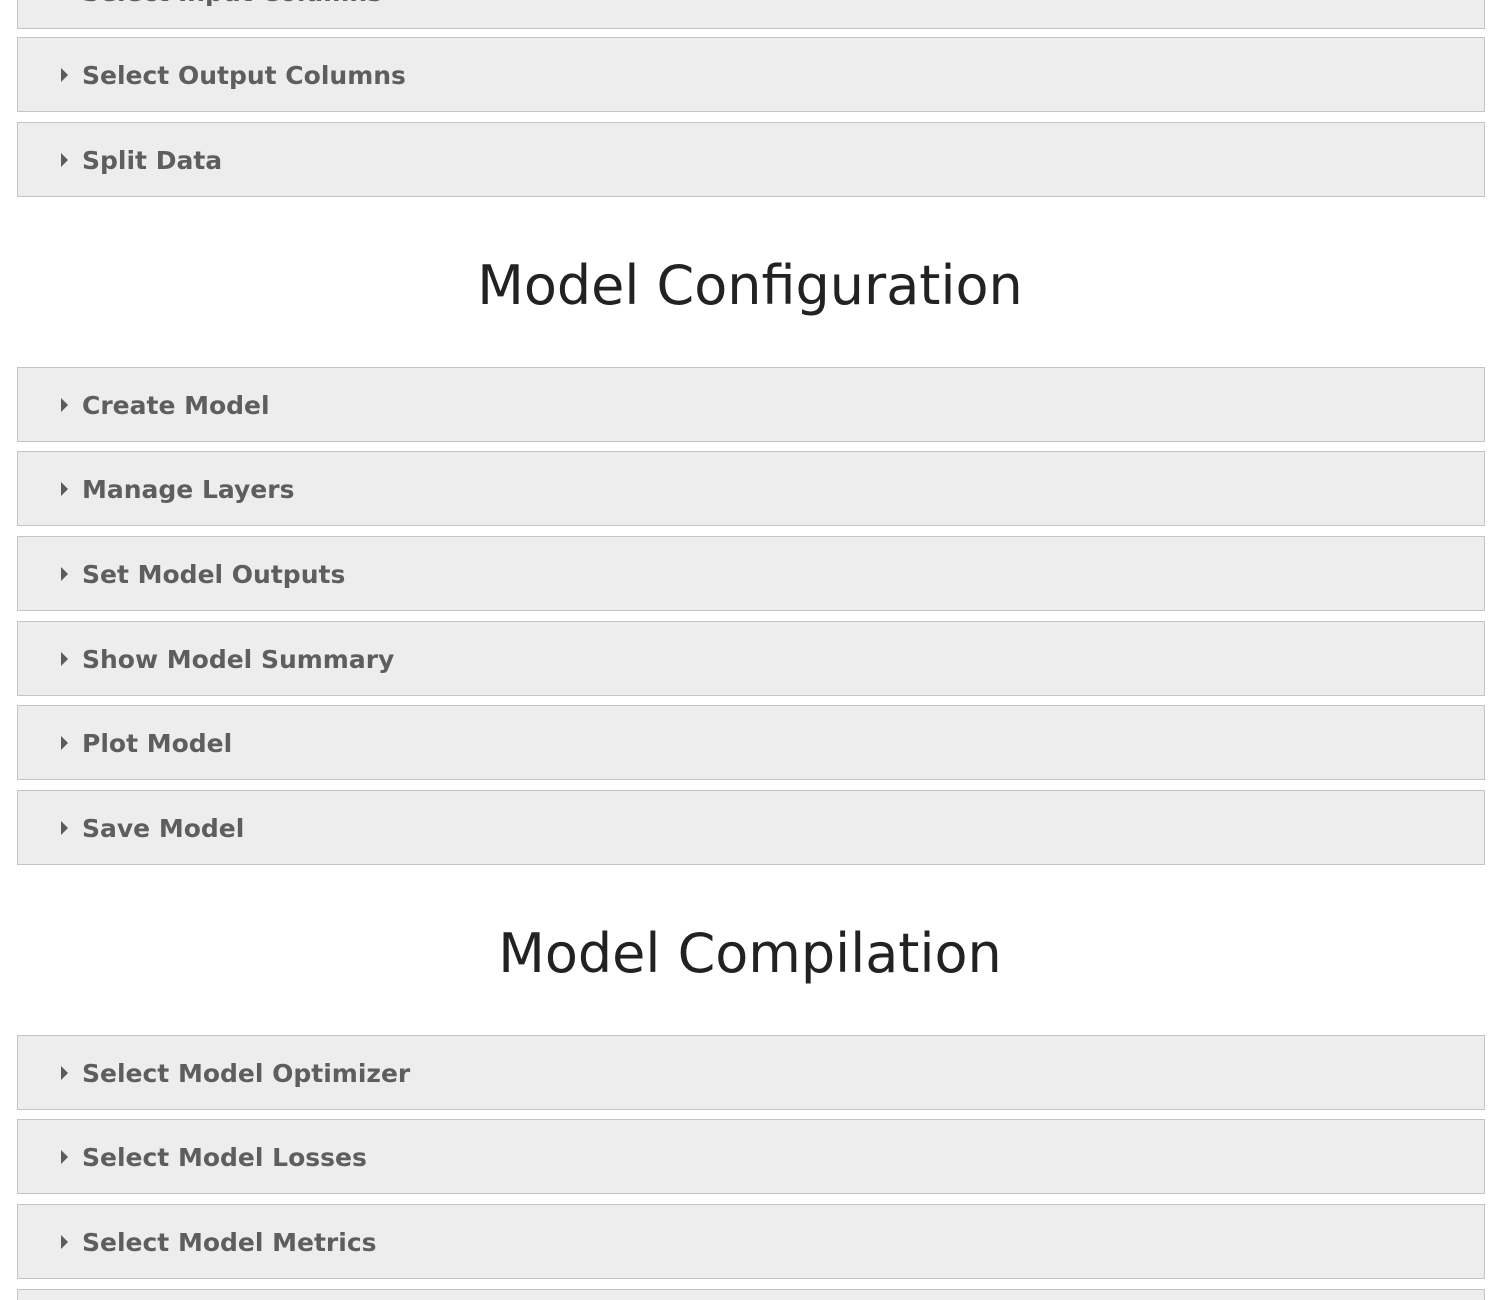 The height and width of the screenshot is (1300, 1500). Describe the element at coordinates (751, 827) in the screenshot. I see `panel-save-model: Save Model` at that location.